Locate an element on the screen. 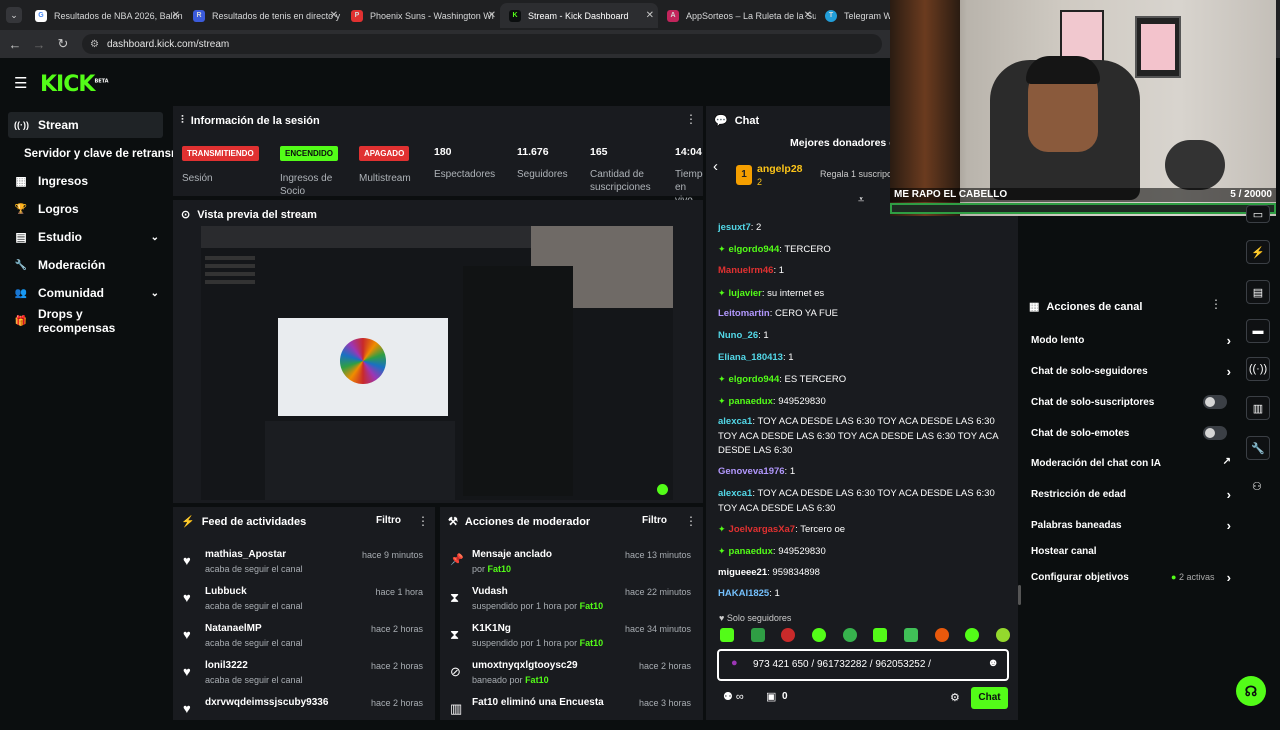 The height and width of the screenshot is (730, 1280). user-name: mathias_Apostar is located at coordinates (245, 554).